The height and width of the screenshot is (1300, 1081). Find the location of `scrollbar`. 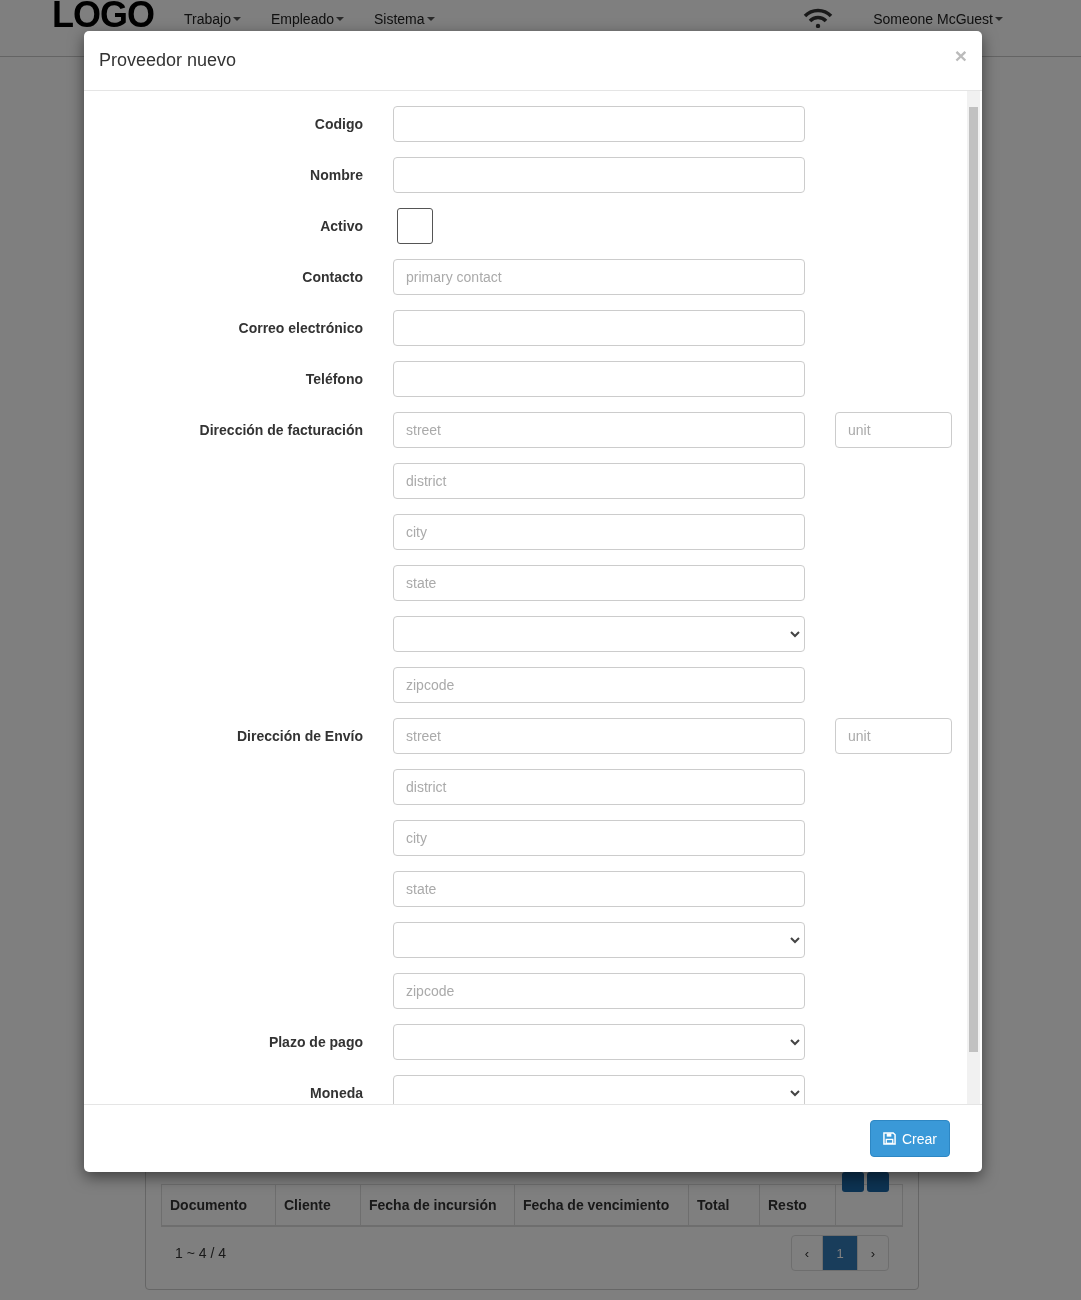

scrollbar is located at coordinates (973, 597).